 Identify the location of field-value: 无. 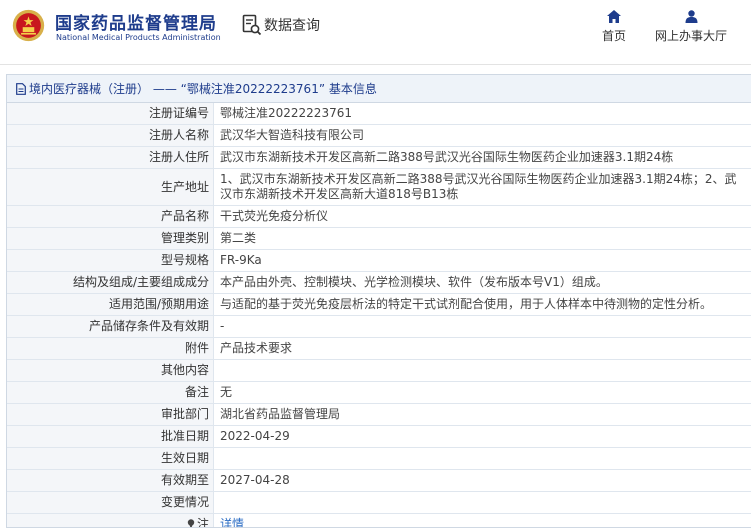
(482, 392).